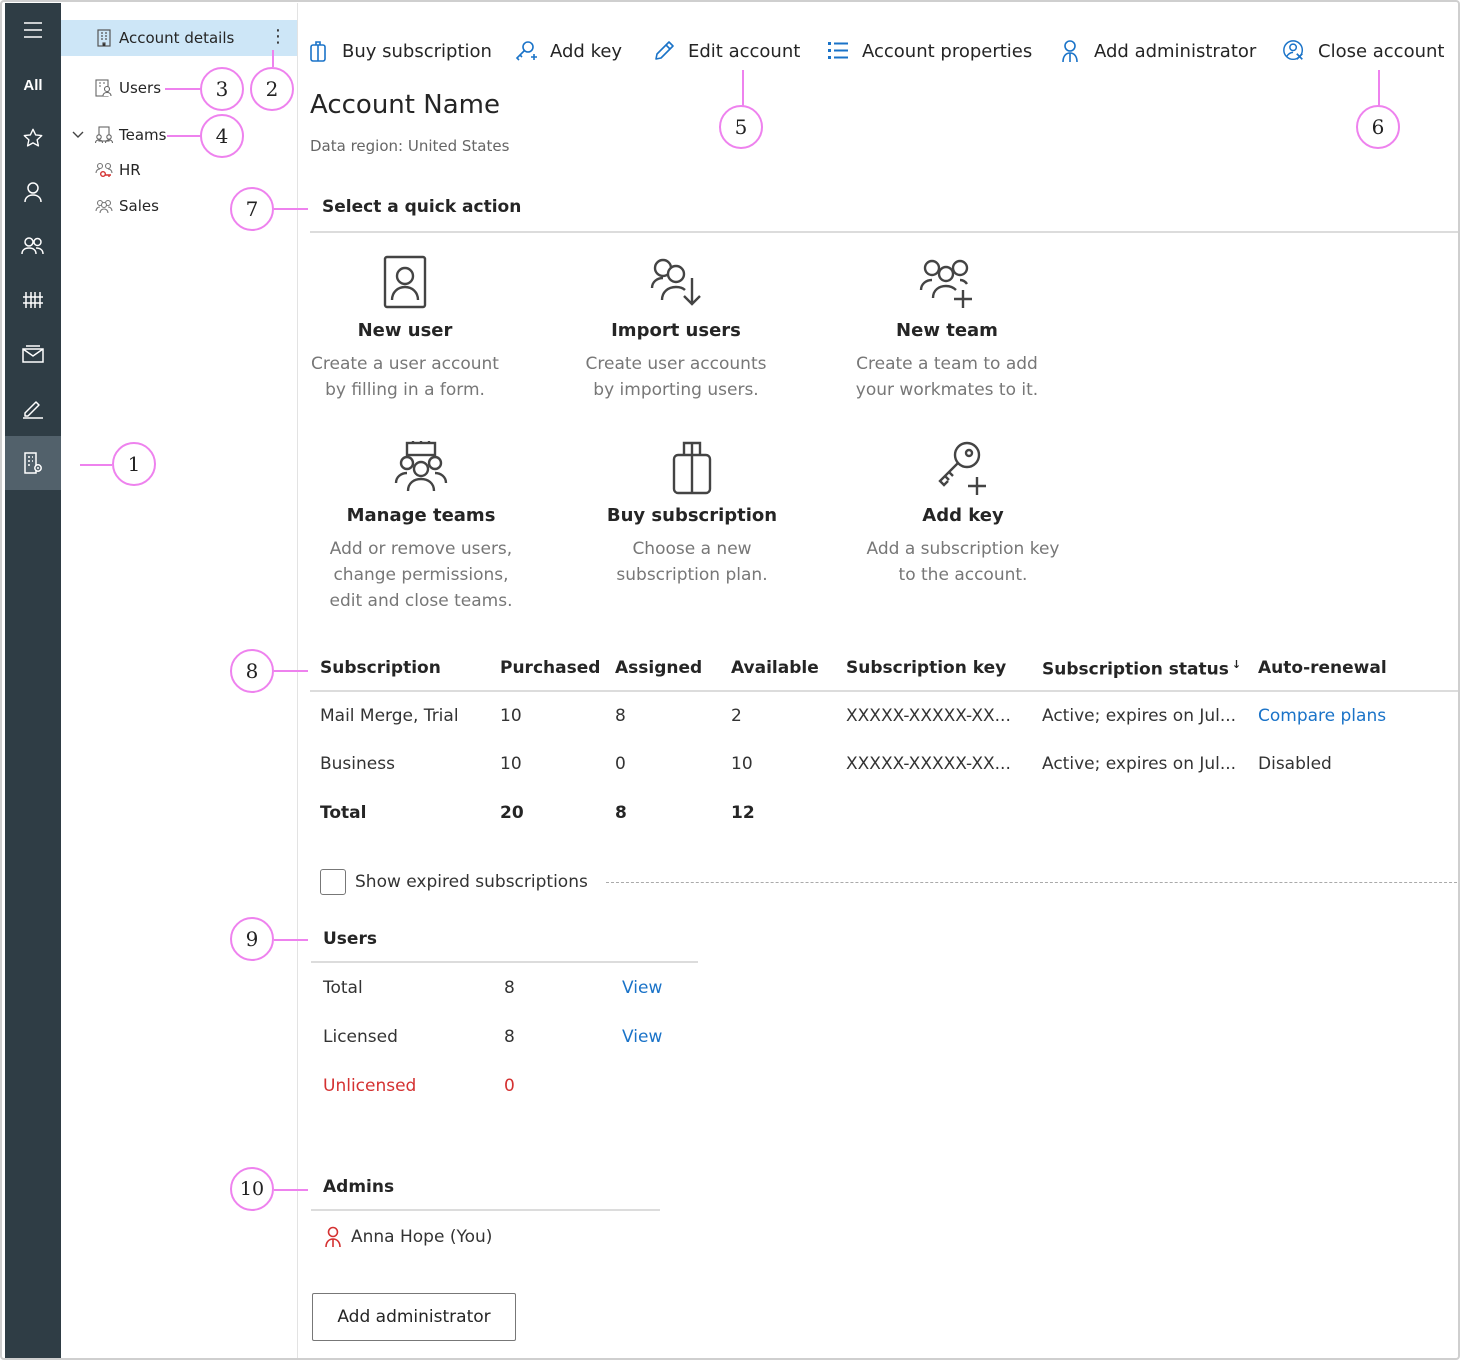 This screenshot has height=1360, width=1460. Describe the element at coordinates (380, 668) in the screenshot. I see `column-header: Subscription` at that location.